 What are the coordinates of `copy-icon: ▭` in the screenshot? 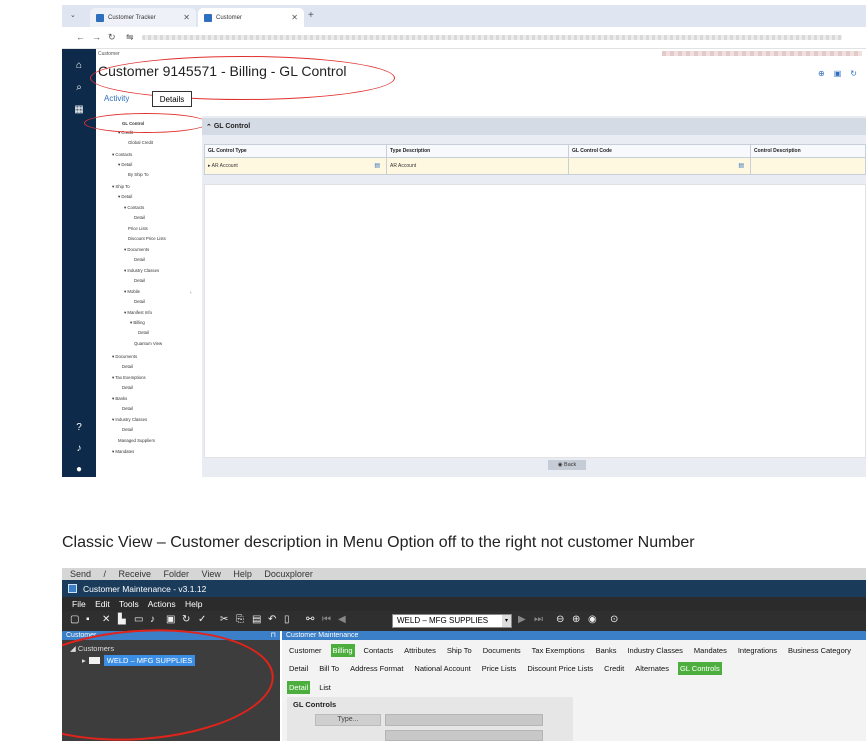 It's located at (138, 619).